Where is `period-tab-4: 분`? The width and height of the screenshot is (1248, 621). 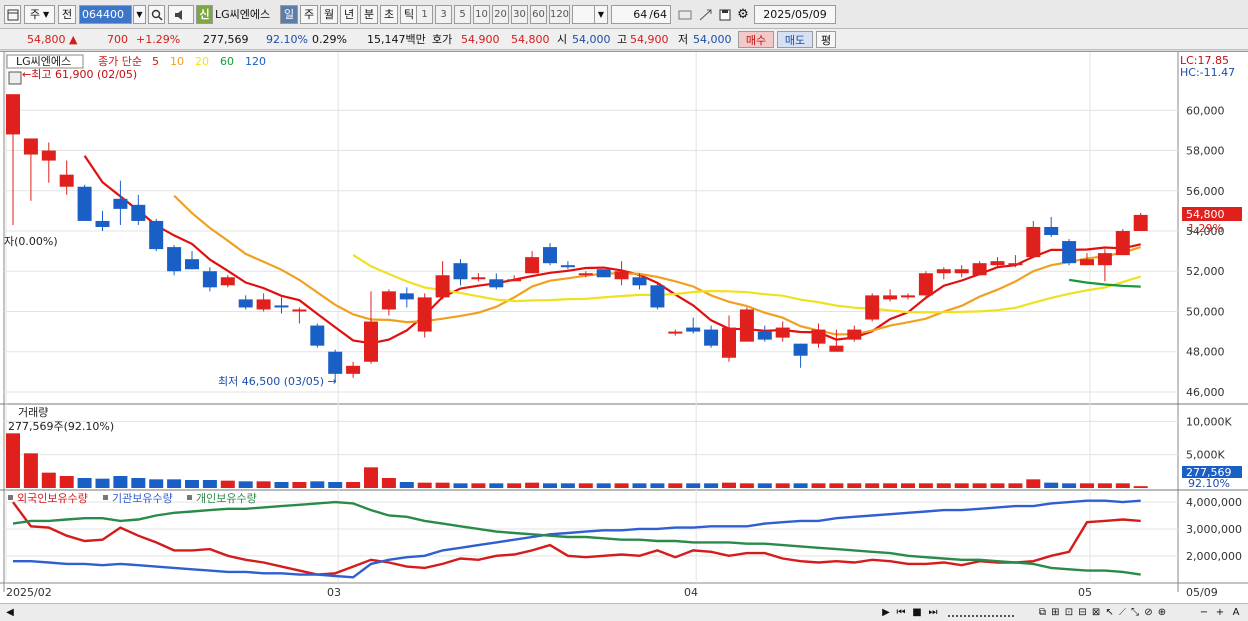 period-tab-4: 분 is located at coordinates (369, 14).